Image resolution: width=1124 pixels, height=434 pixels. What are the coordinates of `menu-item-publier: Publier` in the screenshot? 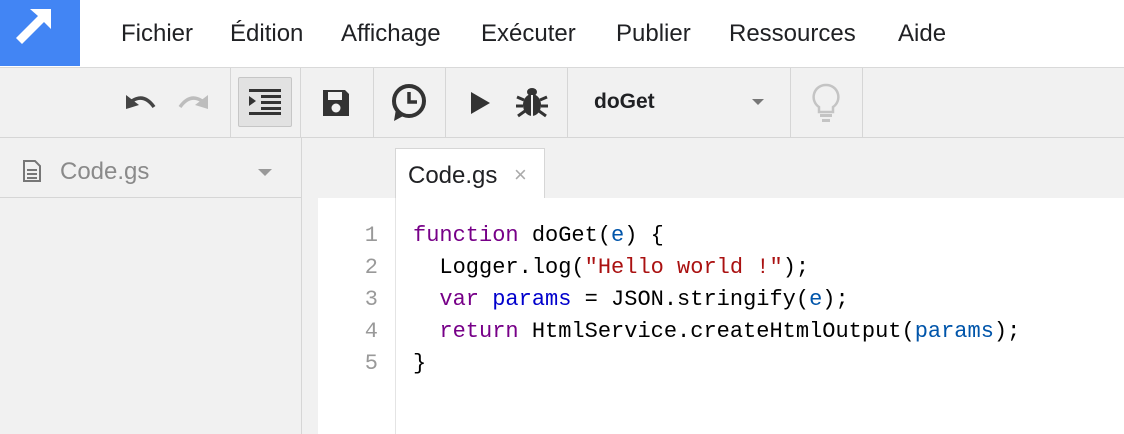 It's located at (653, 34).